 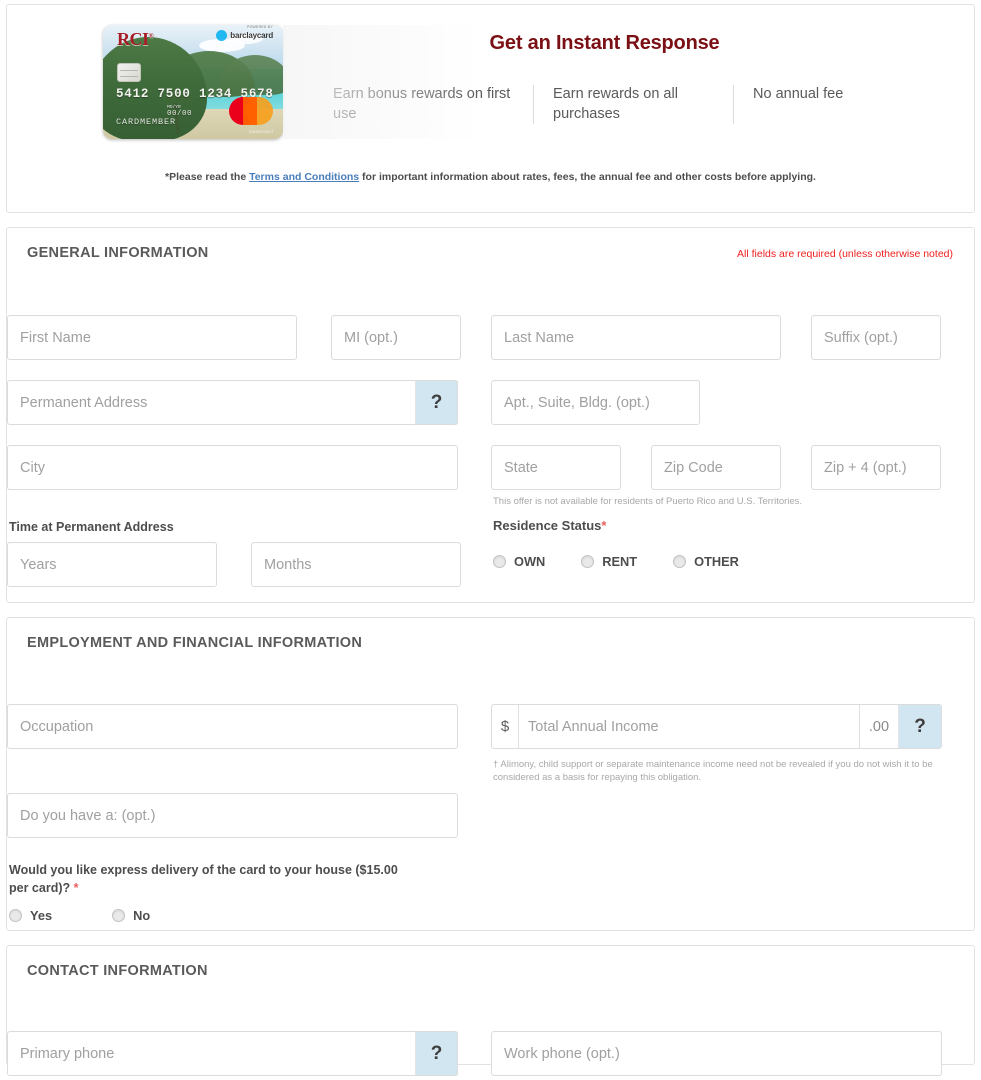 What do you see at coordinates (195, 643) in the screenshot?
I see `employment-financial-heading: EMPLOYMENT AND FINANCIAL INFORMATION` at bounding box center [195, 643].